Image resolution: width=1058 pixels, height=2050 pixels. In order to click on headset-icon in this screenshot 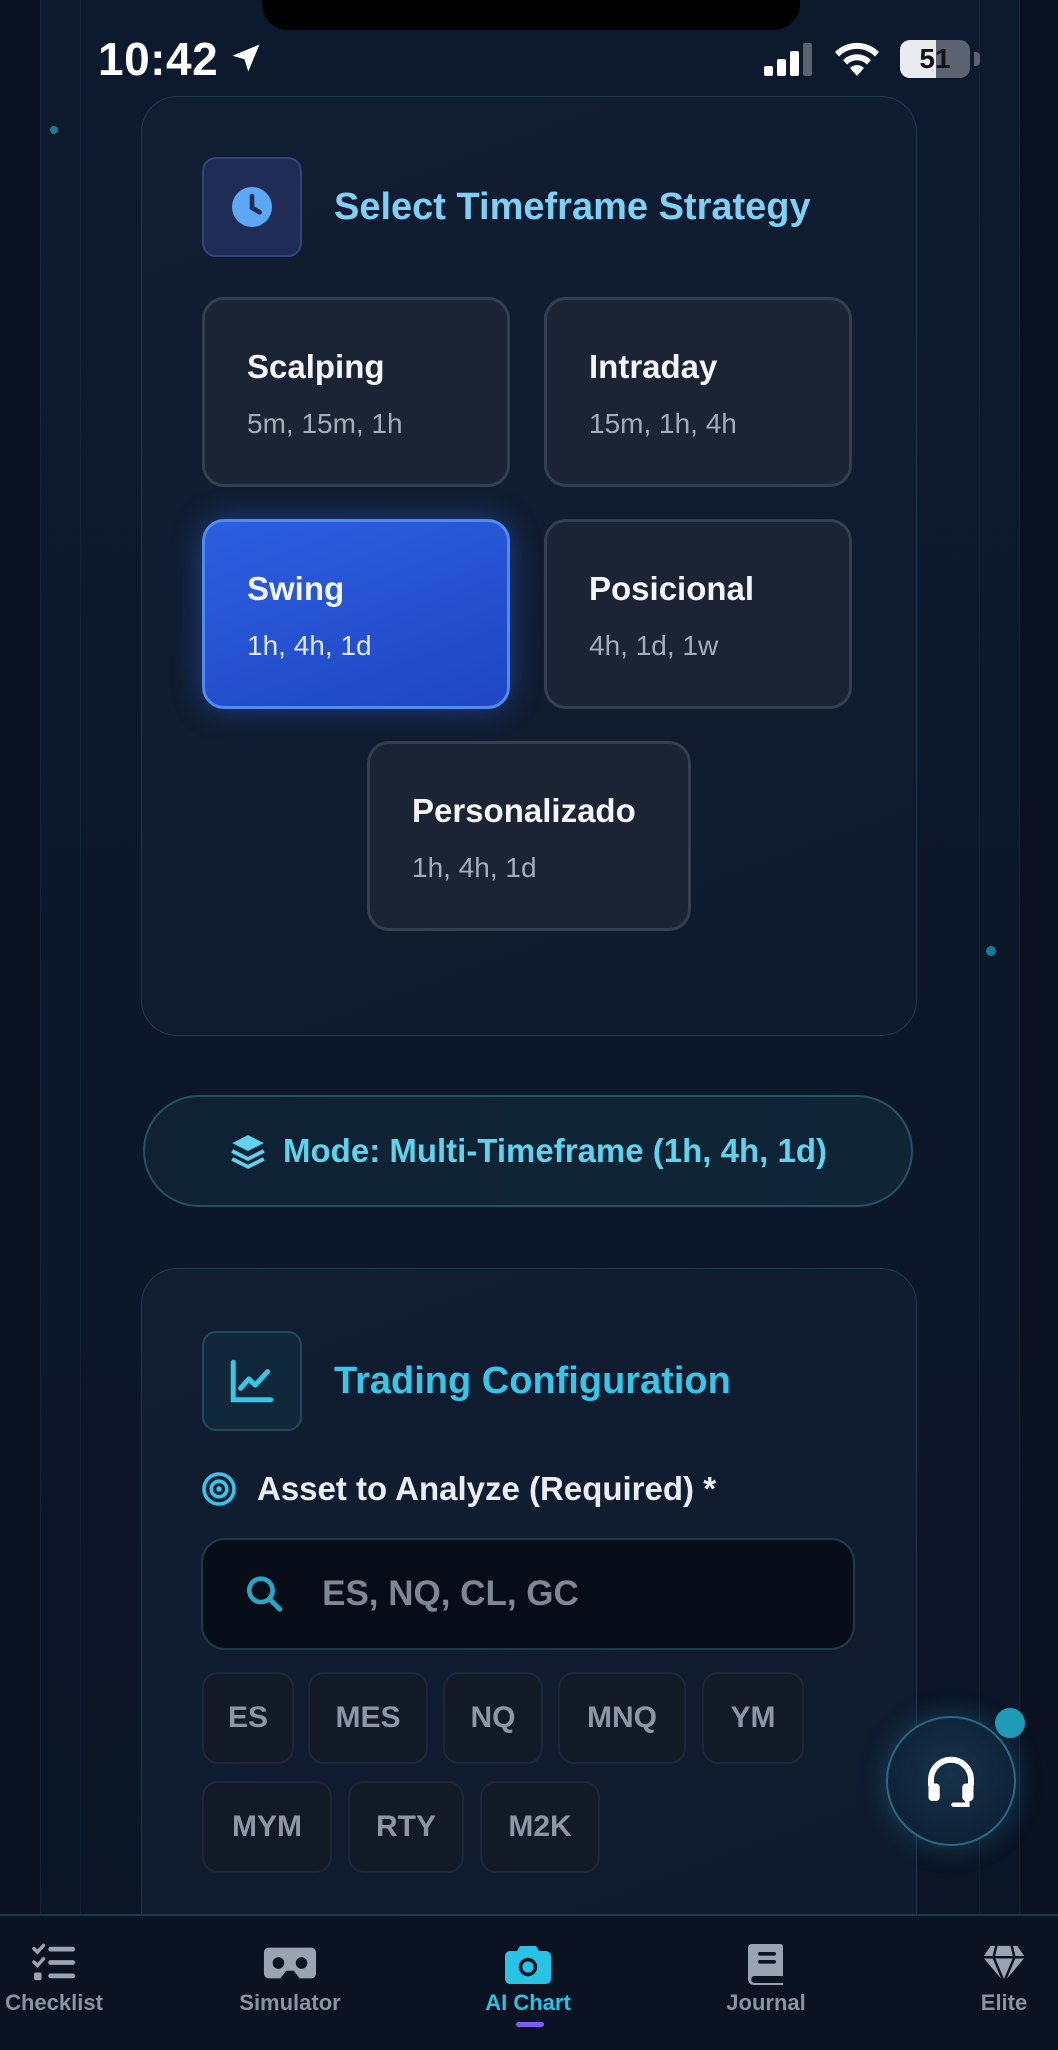, I will do `click(951, 1781)`.